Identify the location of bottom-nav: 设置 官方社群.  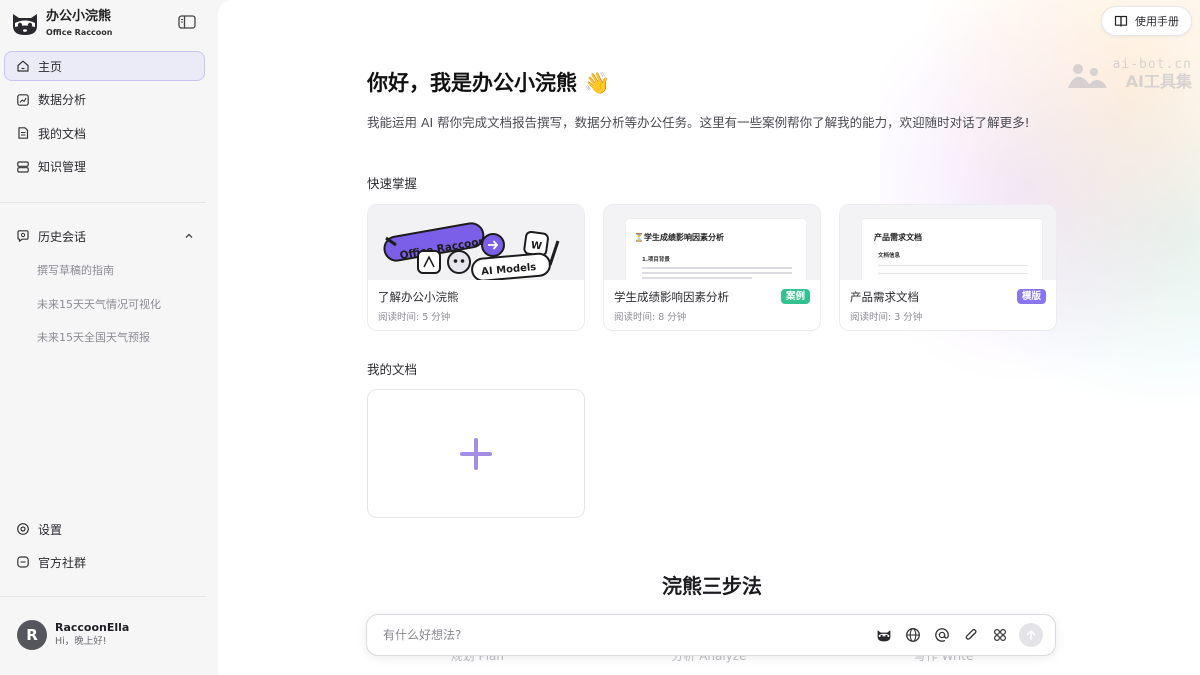
(104, 547).